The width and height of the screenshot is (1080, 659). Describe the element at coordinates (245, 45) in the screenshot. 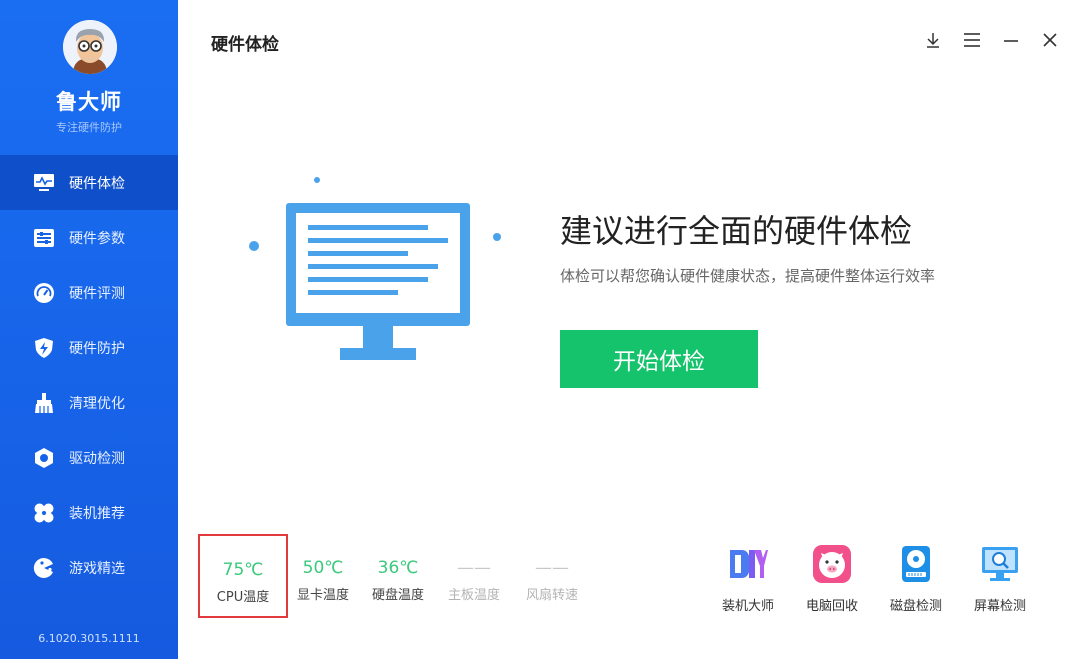

I see `page-title: 硬件体检` at that location.